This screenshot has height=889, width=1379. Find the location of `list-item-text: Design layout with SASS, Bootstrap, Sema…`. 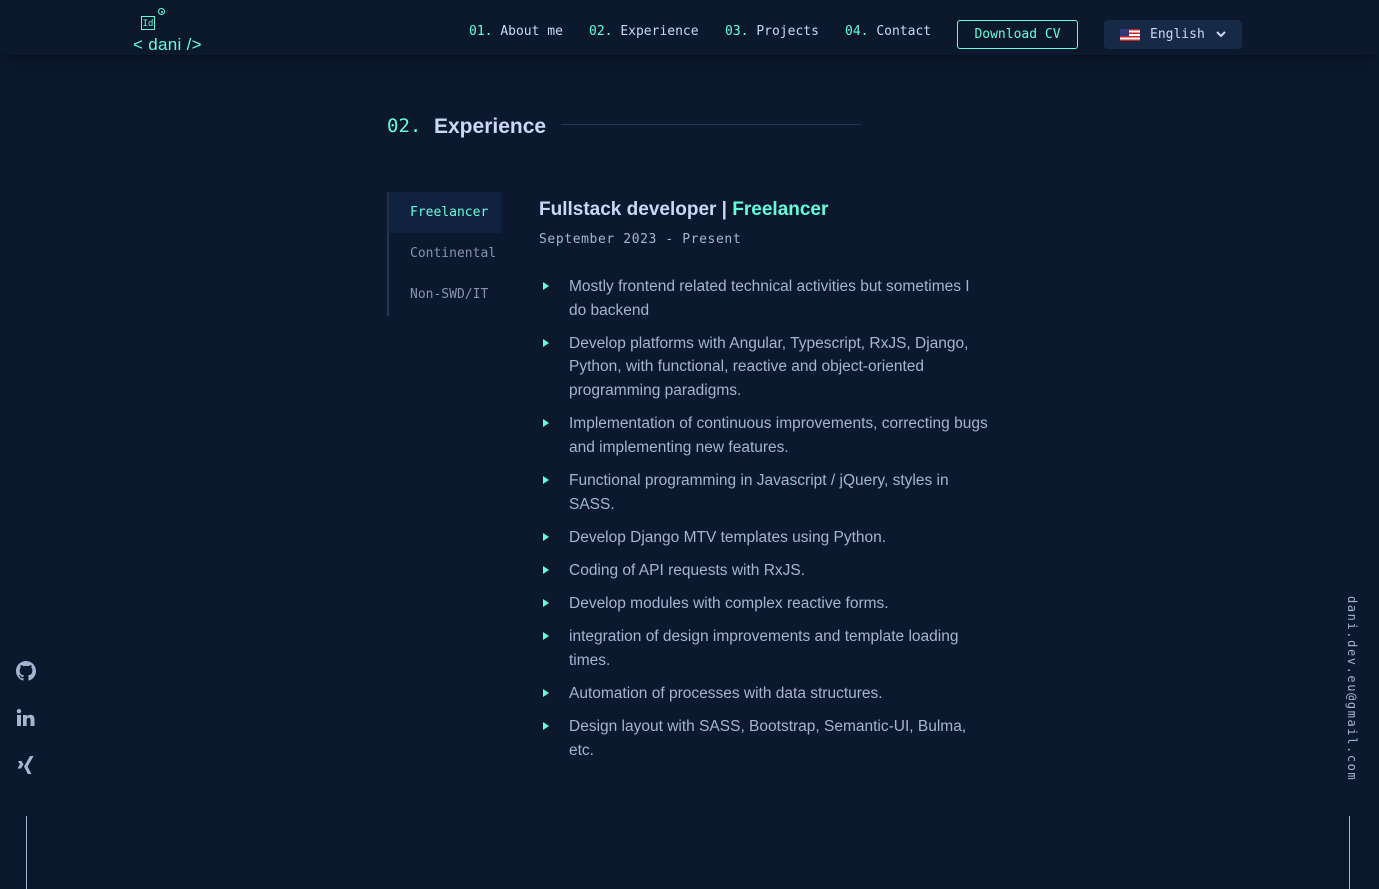

list-item-text: Design layout with SASS, Bootstrap, Sema… is located at coordinates (768, 738).